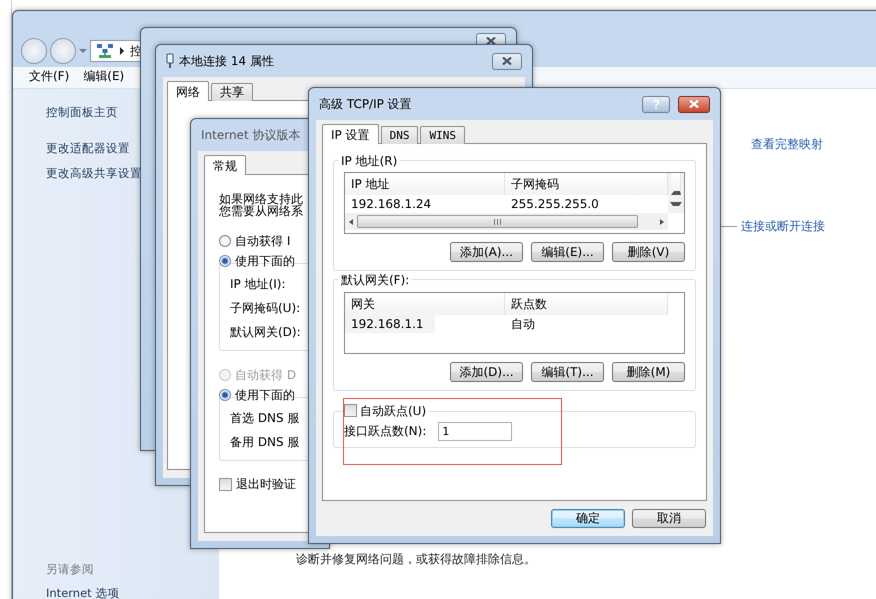 The image size is (876, 599). What do you see at coordinates (266, 332) in the screenshot?
I see `field-label: 默认网关(D):` at bounding box center [266, 332].